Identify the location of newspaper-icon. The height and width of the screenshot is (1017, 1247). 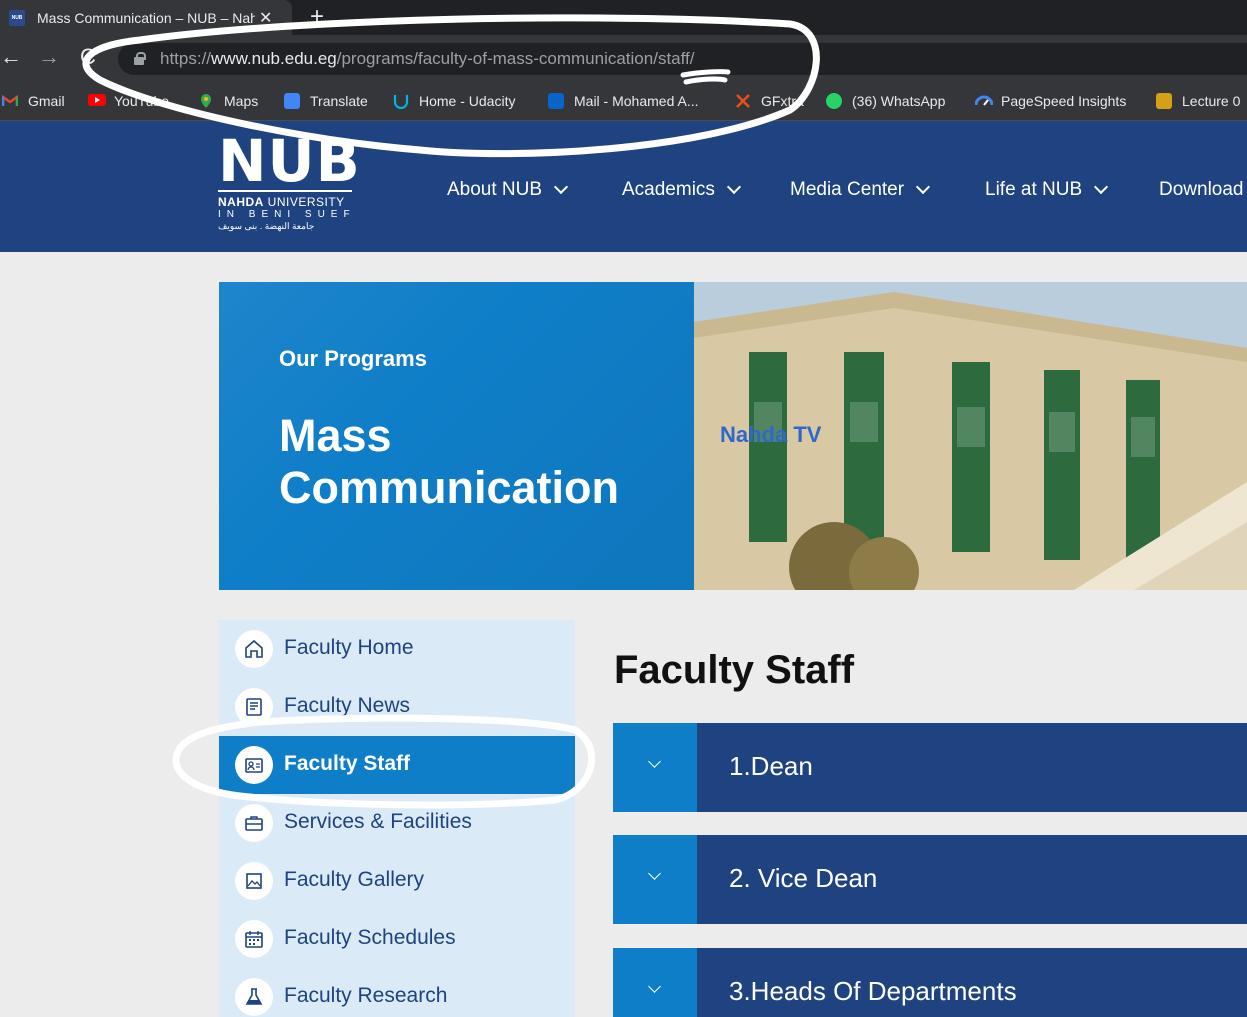
(254, 707).